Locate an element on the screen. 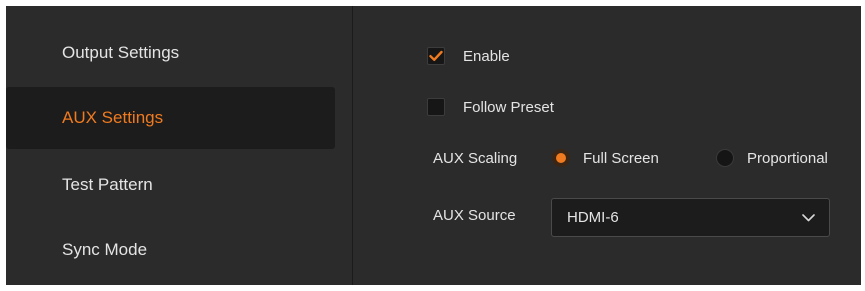  checkmark-icon is located at coordinates (436, 55).